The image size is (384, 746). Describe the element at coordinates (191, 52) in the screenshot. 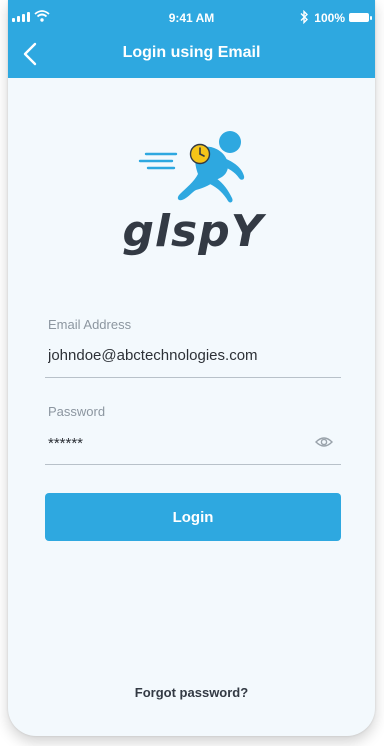

I see `page-title: Login using Email` at that location.